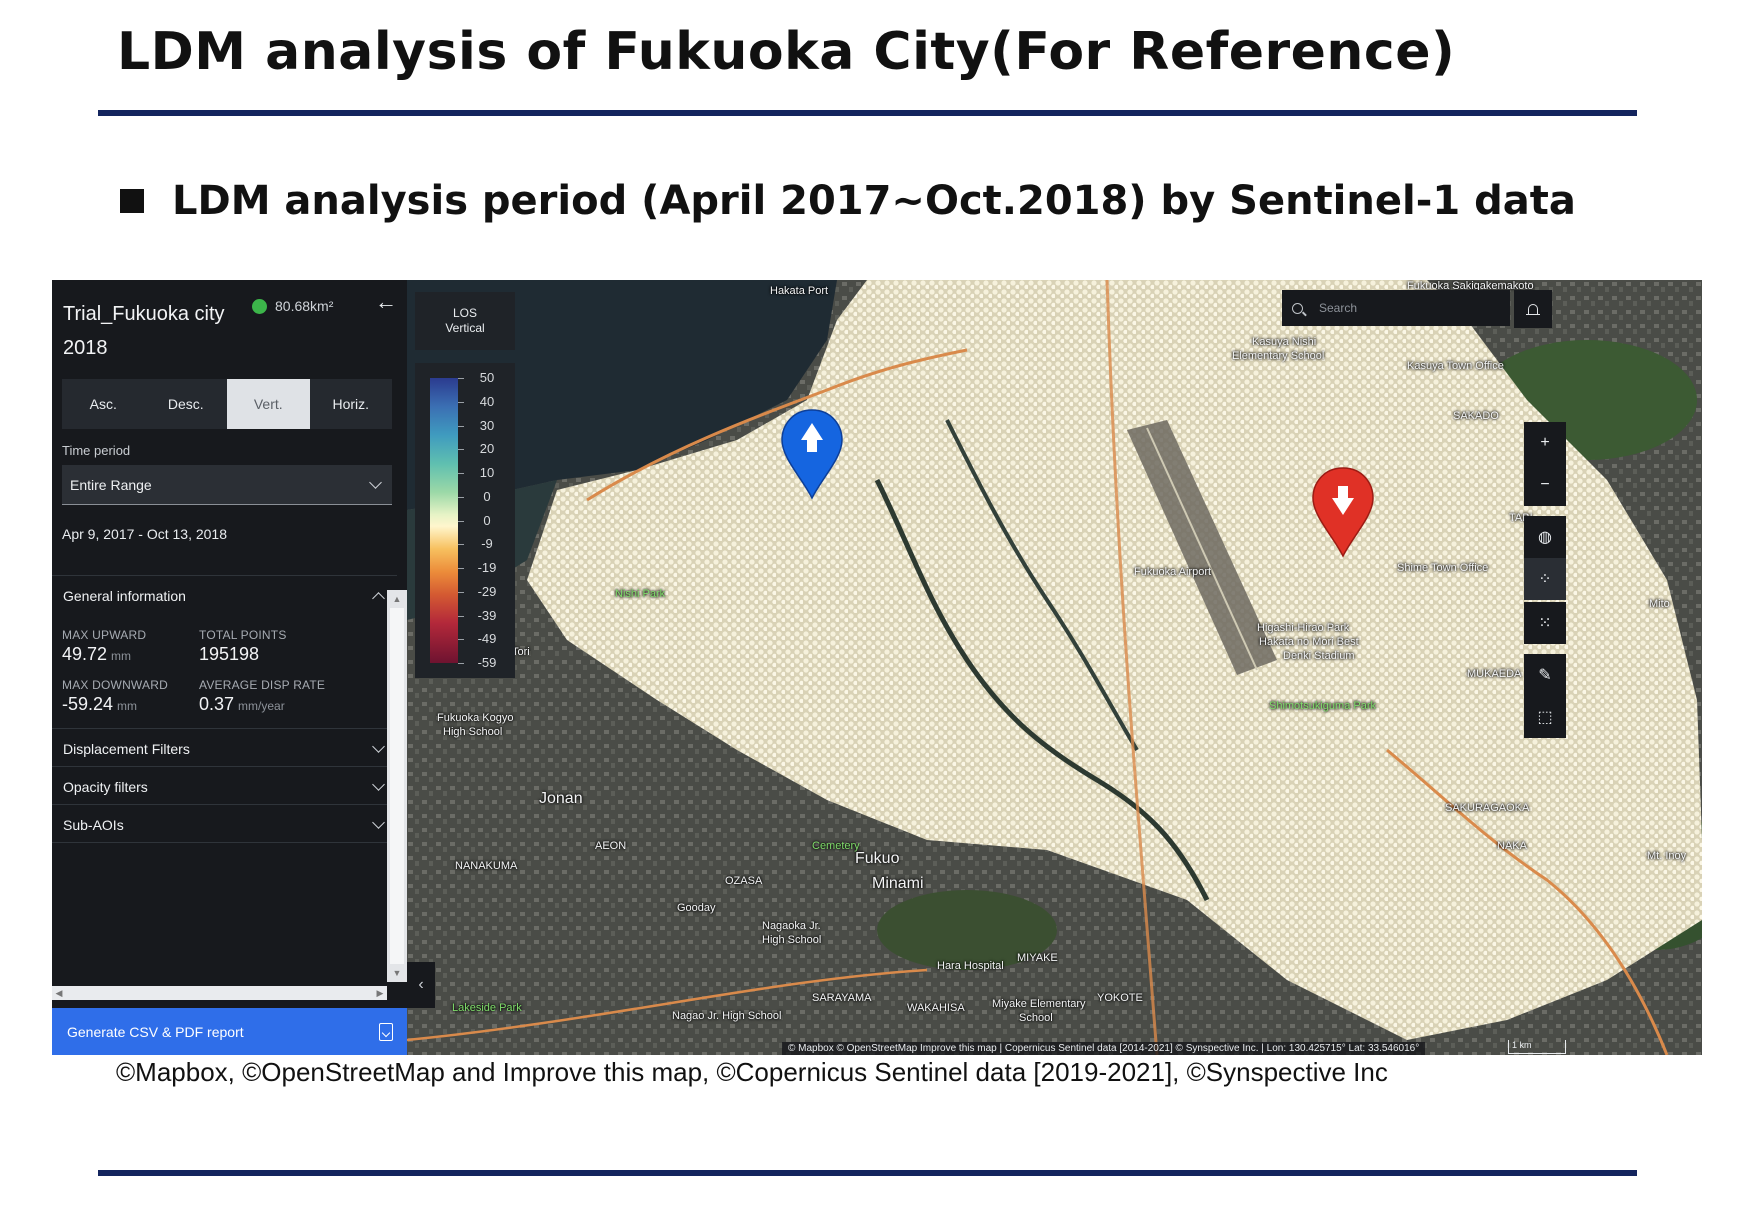 This screenshot has height=1218, width=1738. What do you see at coordinates (378, 598) in the screenshot?
I see `chevron-up-icon` at bounding box center [378, 598].